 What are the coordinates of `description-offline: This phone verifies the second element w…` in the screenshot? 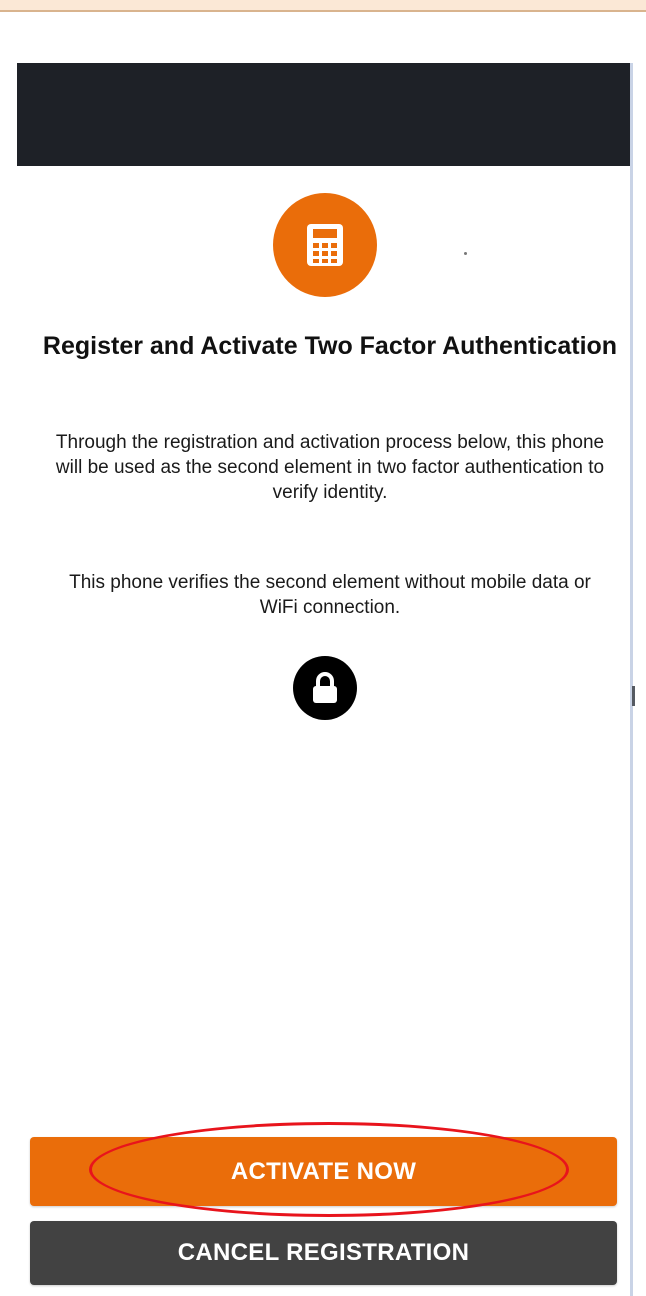 It's located at (330, 595).